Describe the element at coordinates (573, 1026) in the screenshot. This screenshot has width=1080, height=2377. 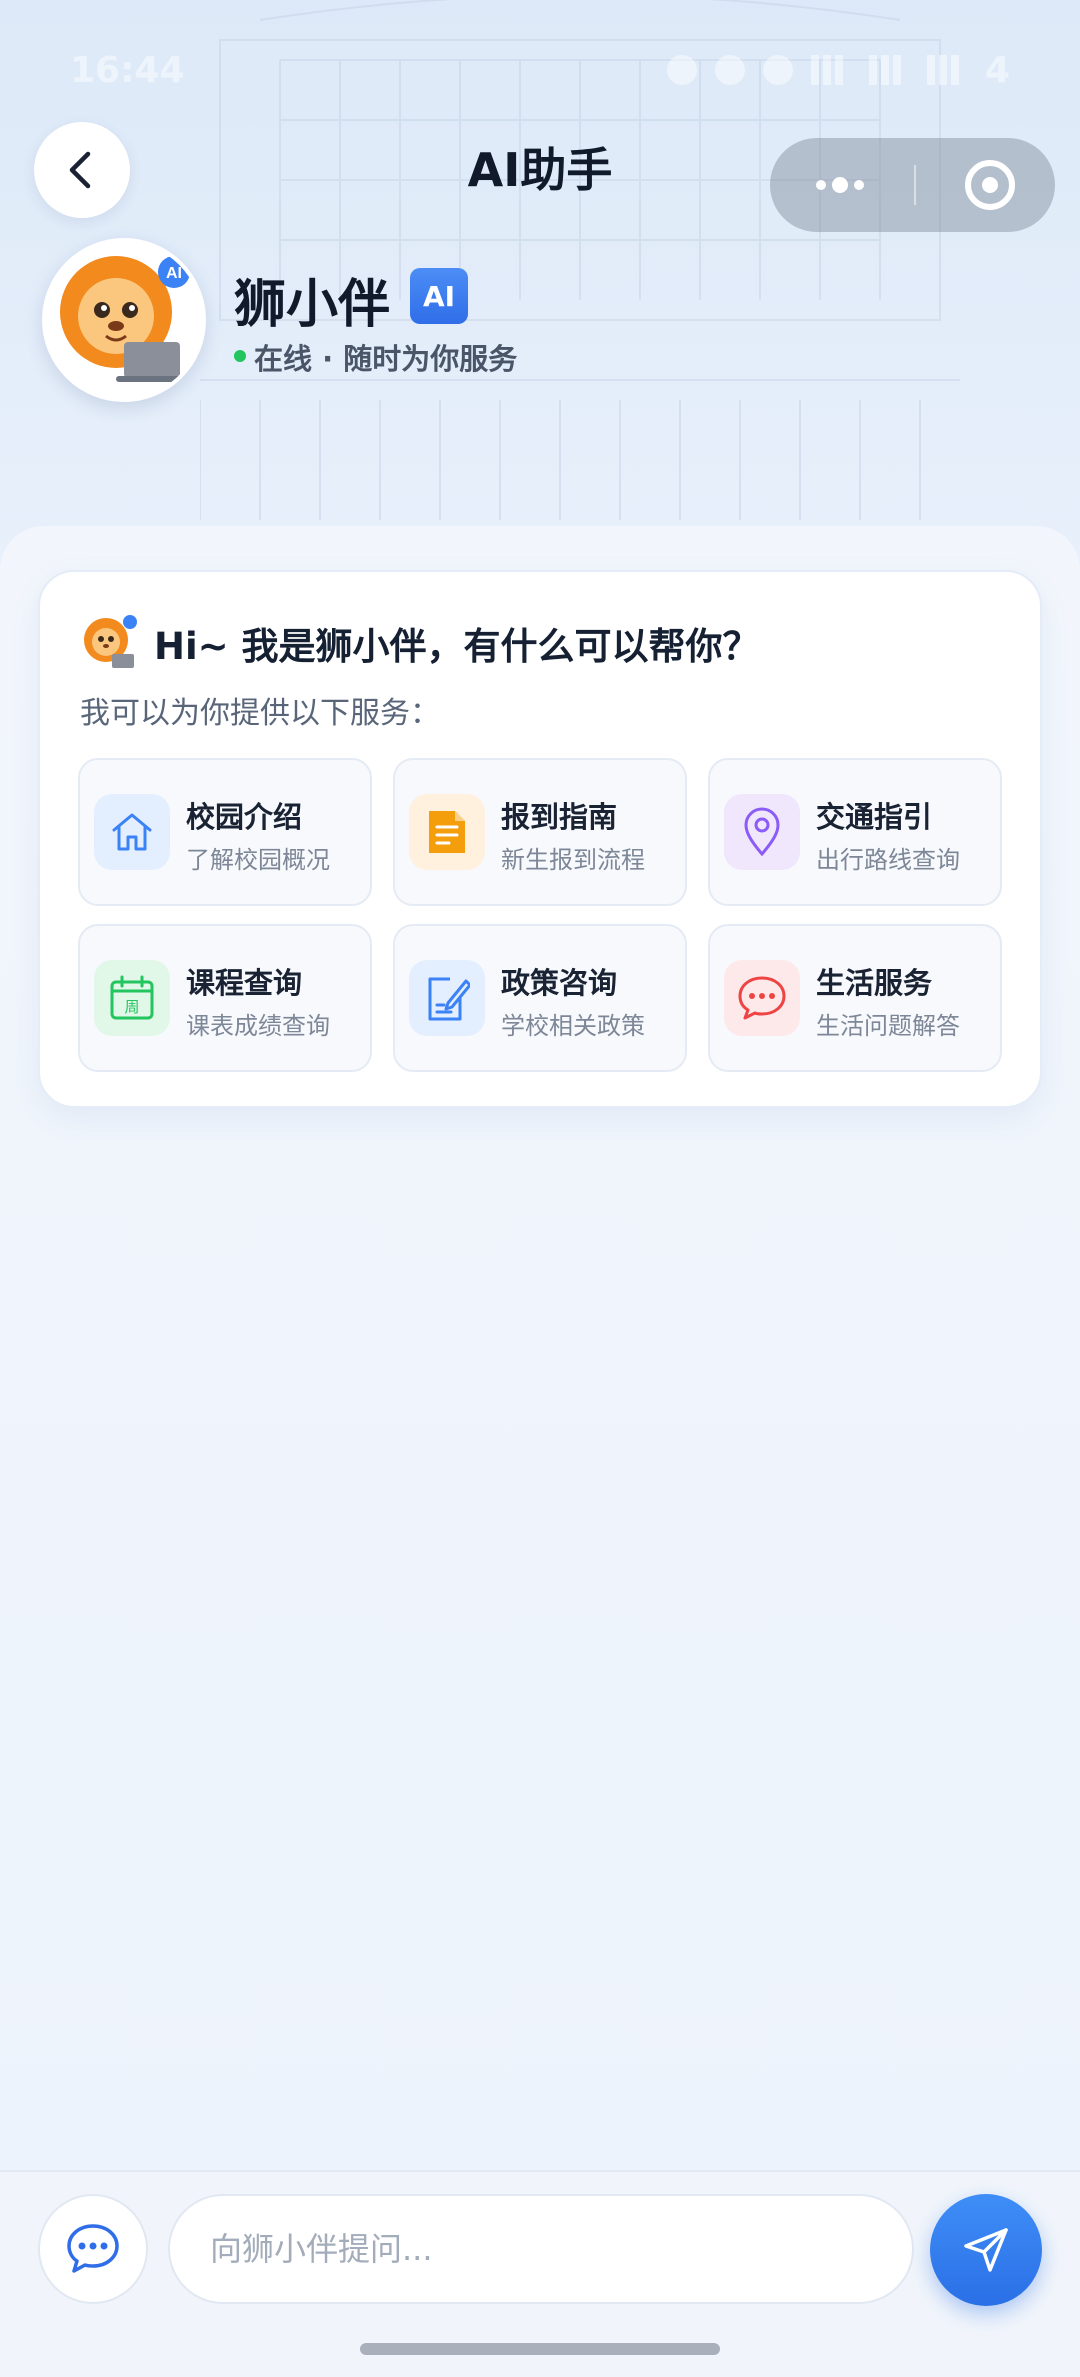
I see `service-desc: 学校相关政策` at that location.